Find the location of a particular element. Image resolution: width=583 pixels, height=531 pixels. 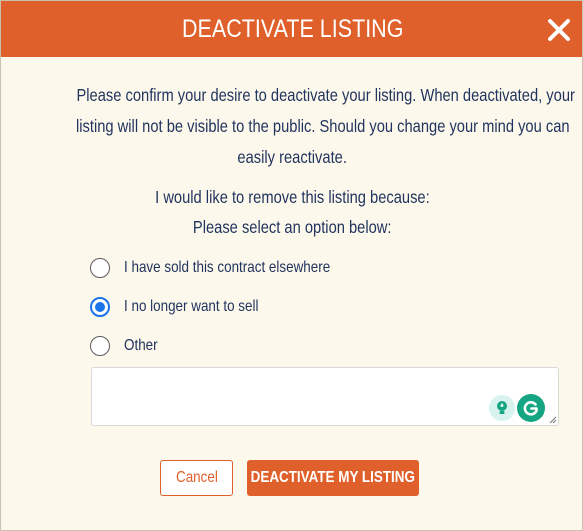

radio-sold-elsewhere is located at coordinates (100, 268).